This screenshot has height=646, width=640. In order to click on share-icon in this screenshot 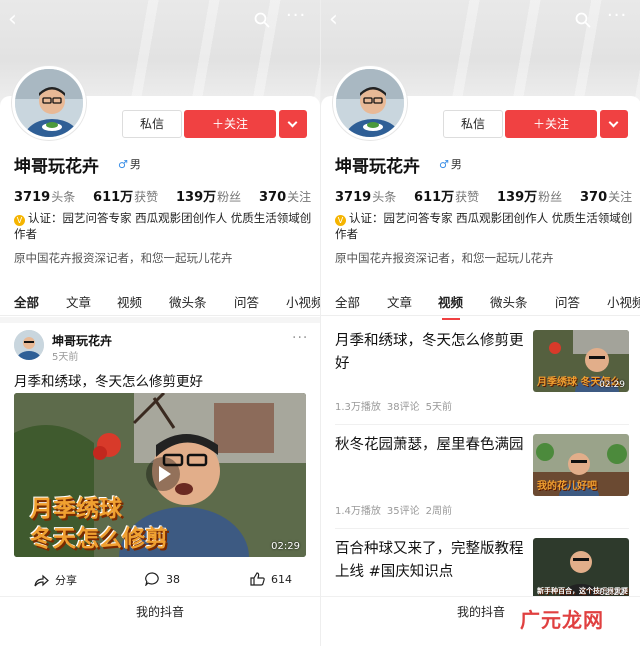, I will do `click(41, 580)`.